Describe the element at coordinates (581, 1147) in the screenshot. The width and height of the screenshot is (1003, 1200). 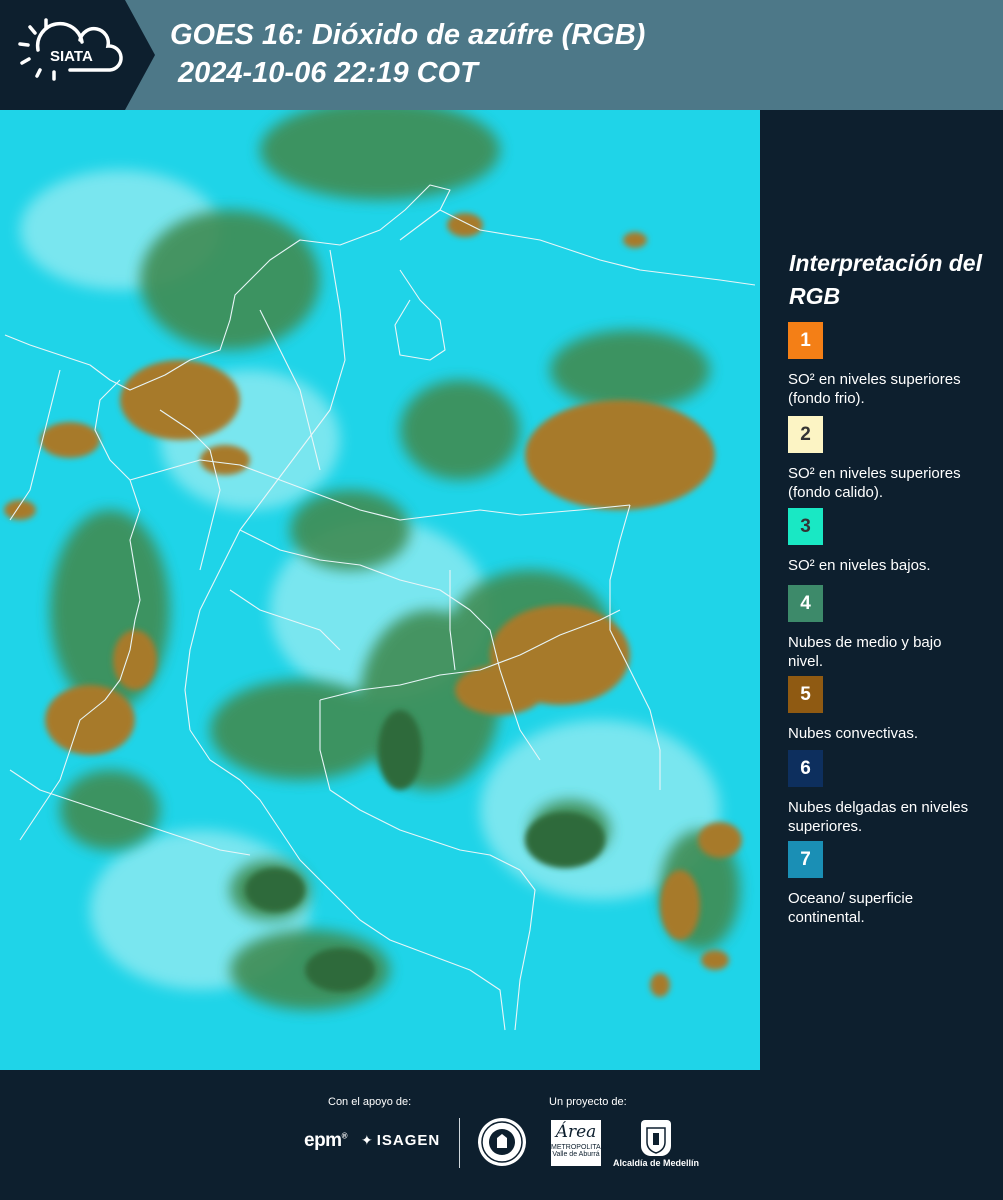
I see `area-logo-line1: METROPOLITANA` at that location.